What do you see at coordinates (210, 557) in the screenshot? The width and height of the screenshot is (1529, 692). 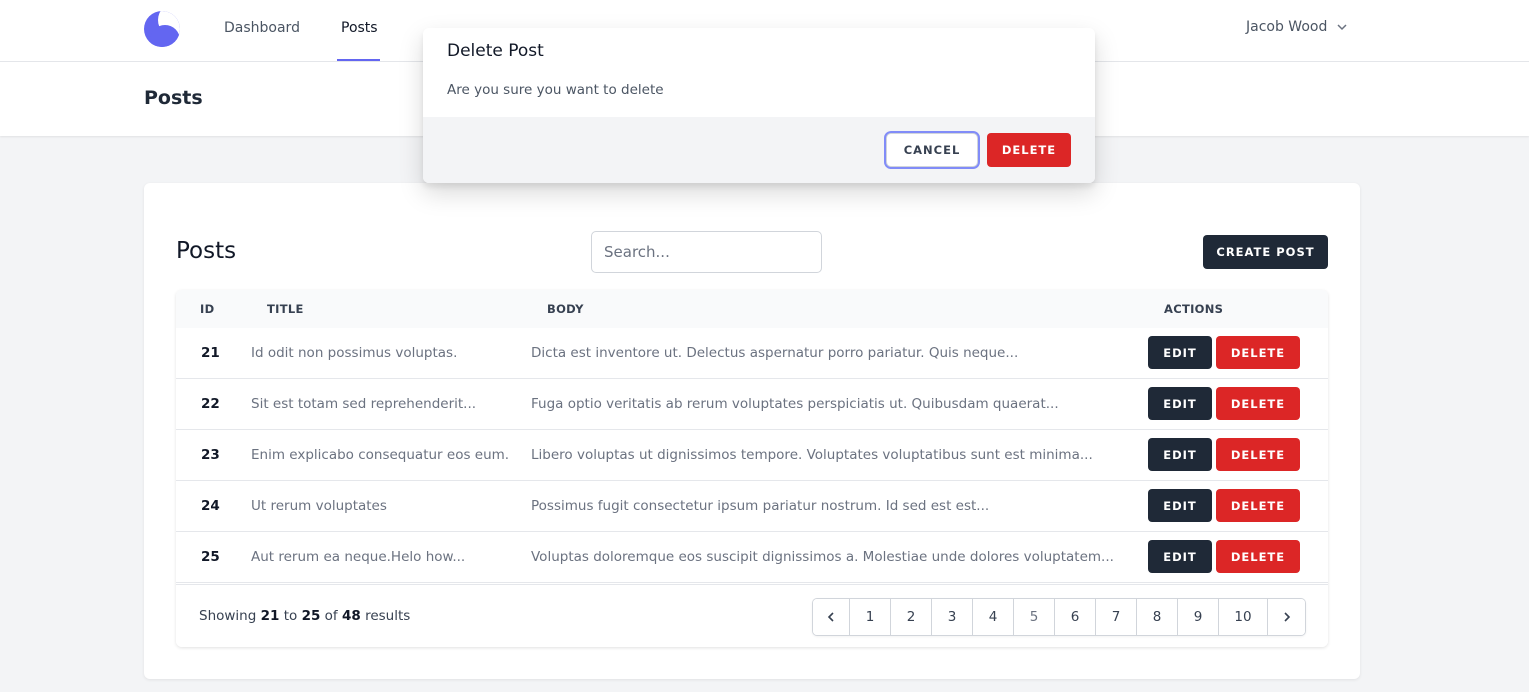 I see `row-id: 25` at bounding box center [210, 557].